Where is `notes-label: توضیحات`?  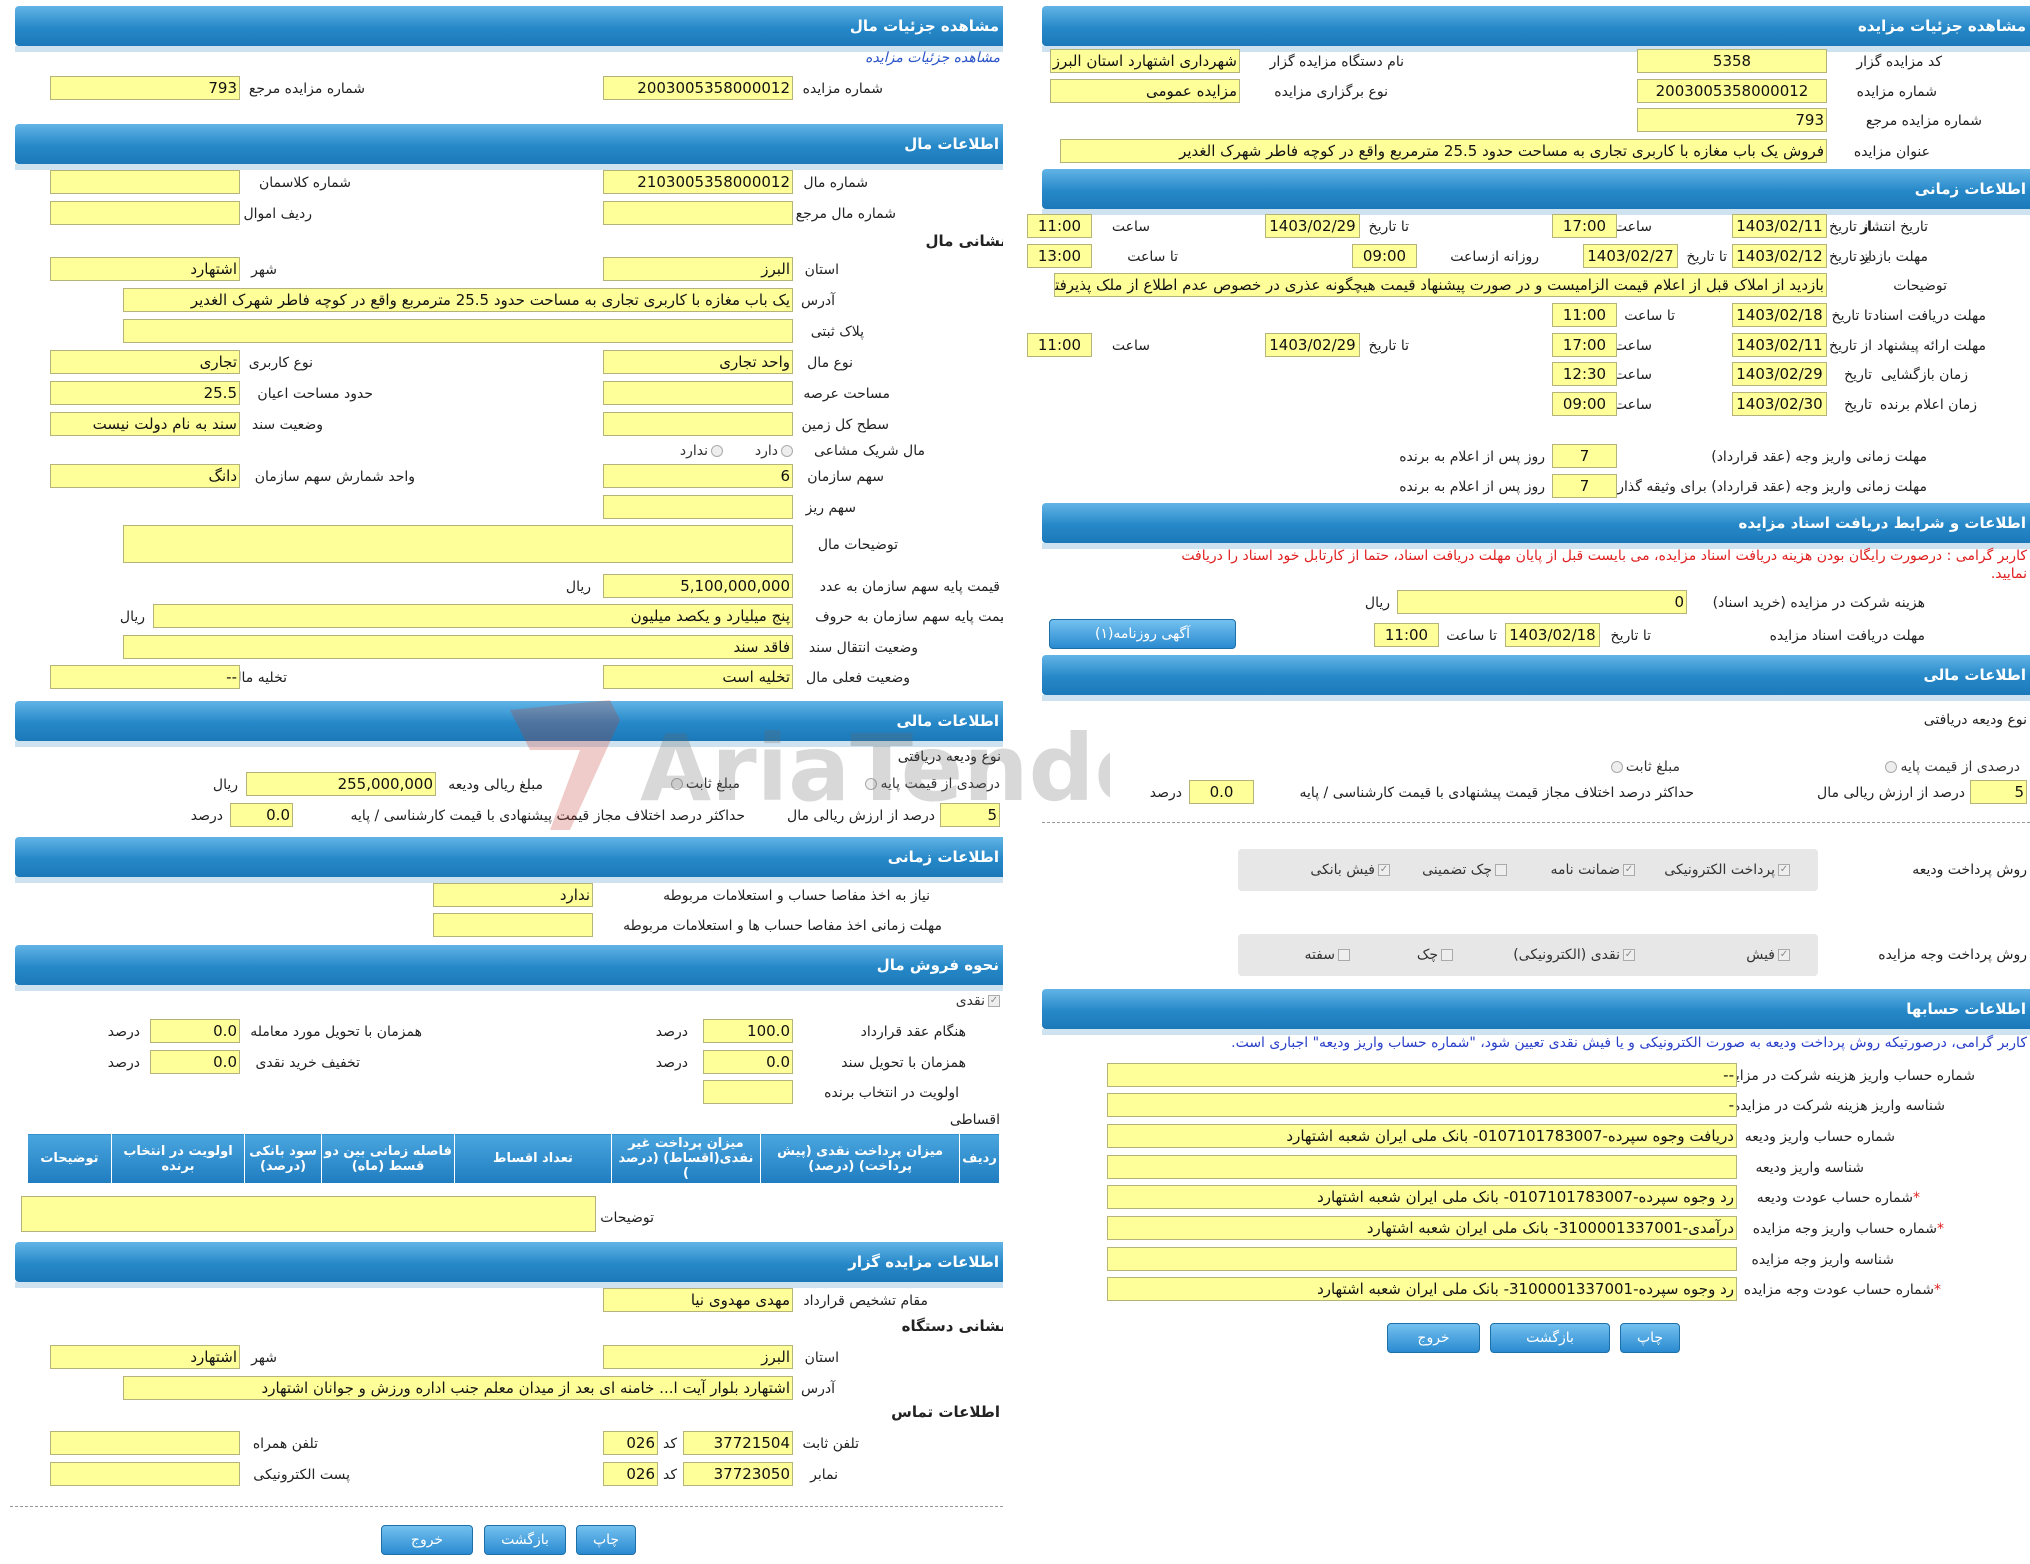
notes-label: توضیحات is located at coordinates (627, 1218).